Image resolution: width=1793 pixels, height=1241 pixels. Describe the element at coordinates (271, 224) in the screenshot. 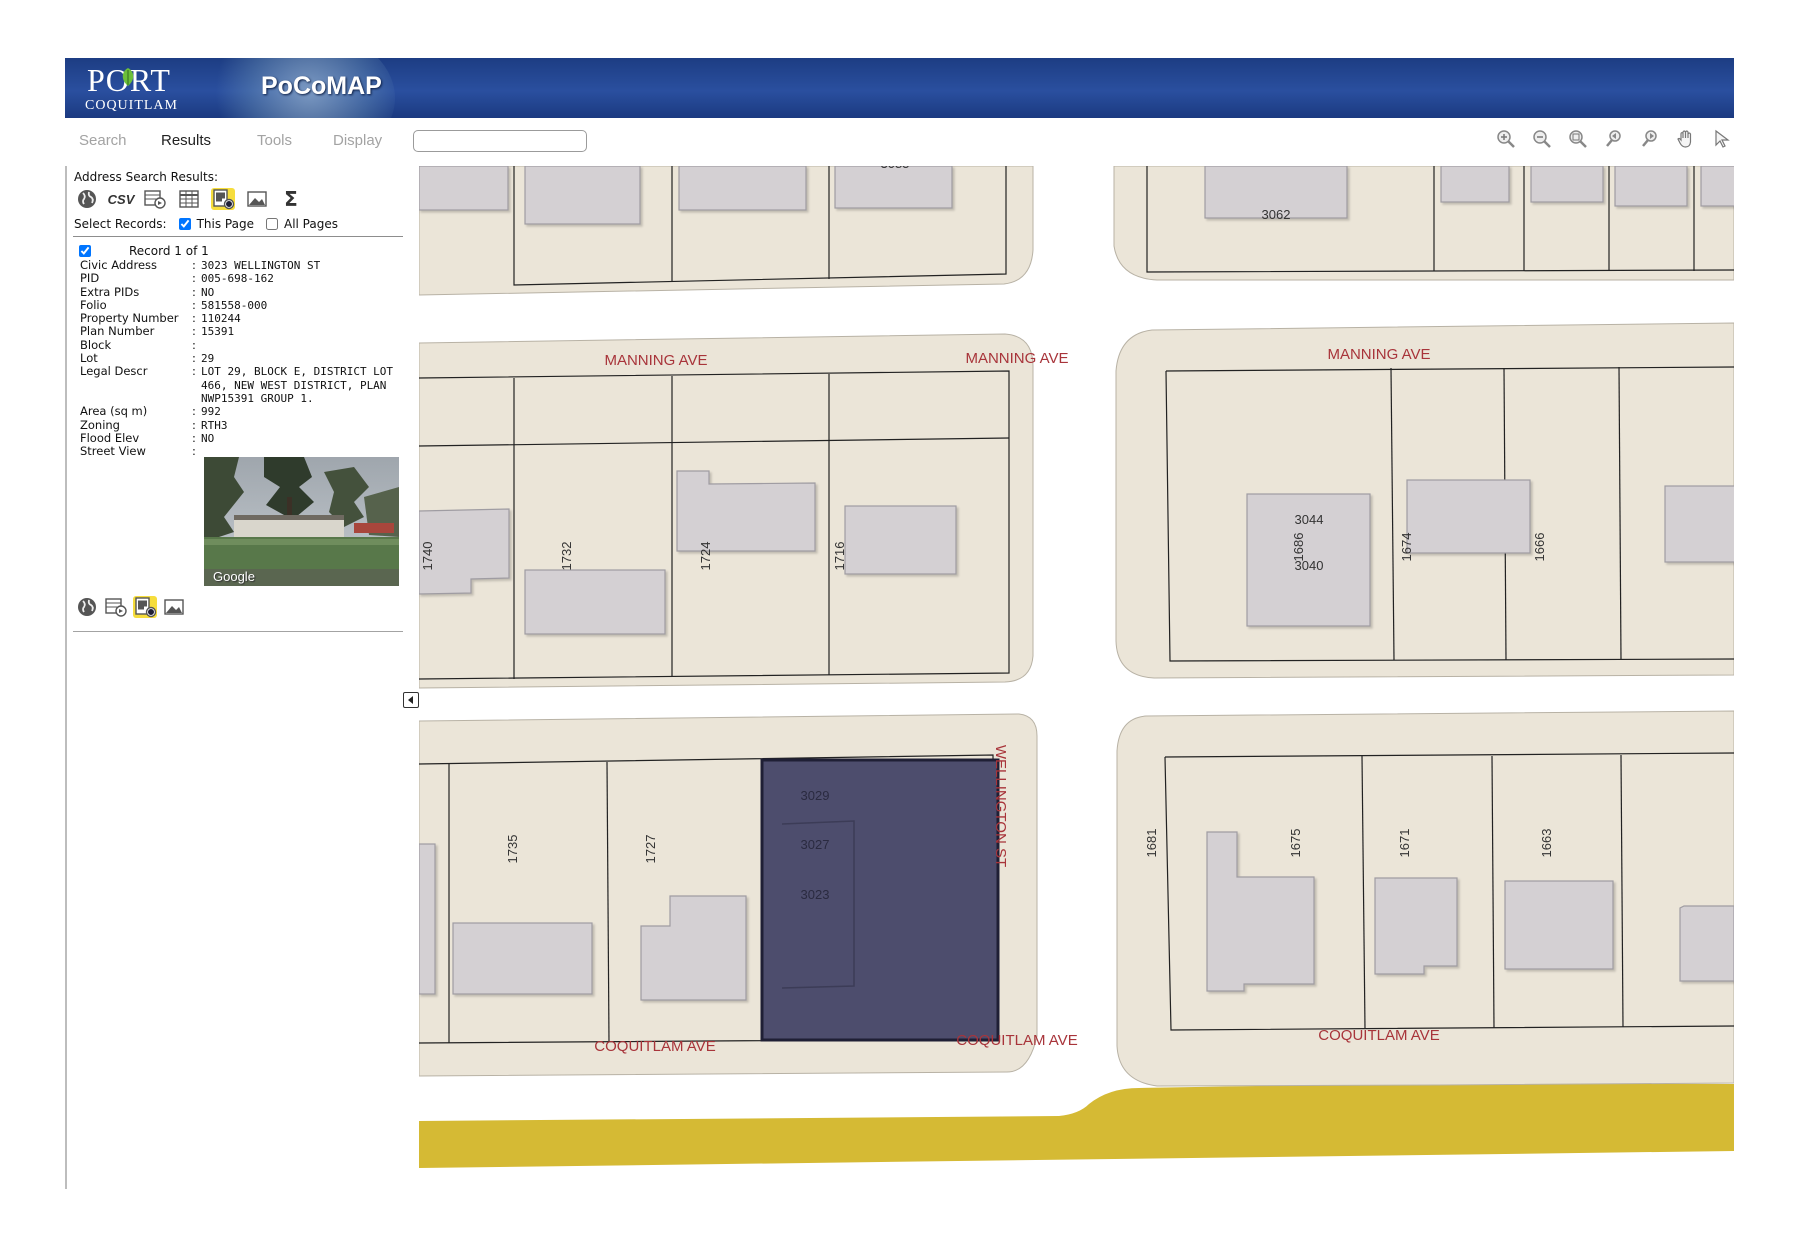

I see `all-pages-checkbox` at that location.